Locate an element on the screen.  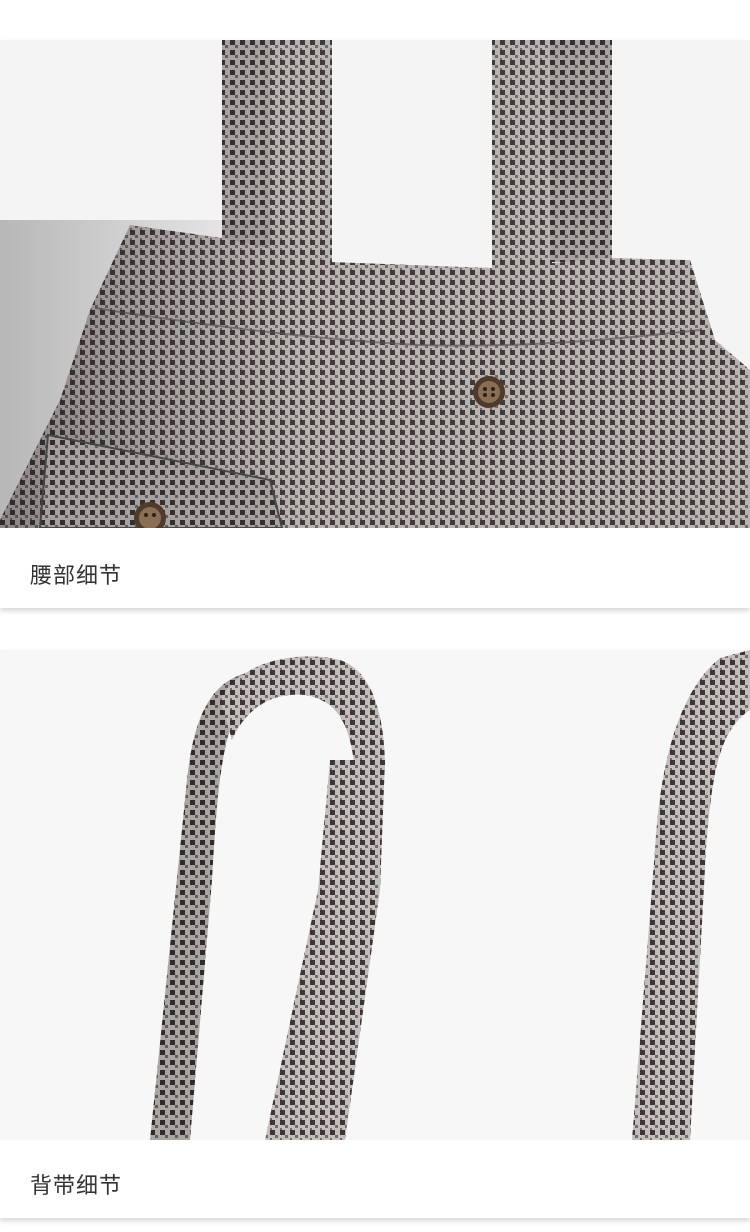
section-caption: 背带细节 is located at coordinates (76, 1186).